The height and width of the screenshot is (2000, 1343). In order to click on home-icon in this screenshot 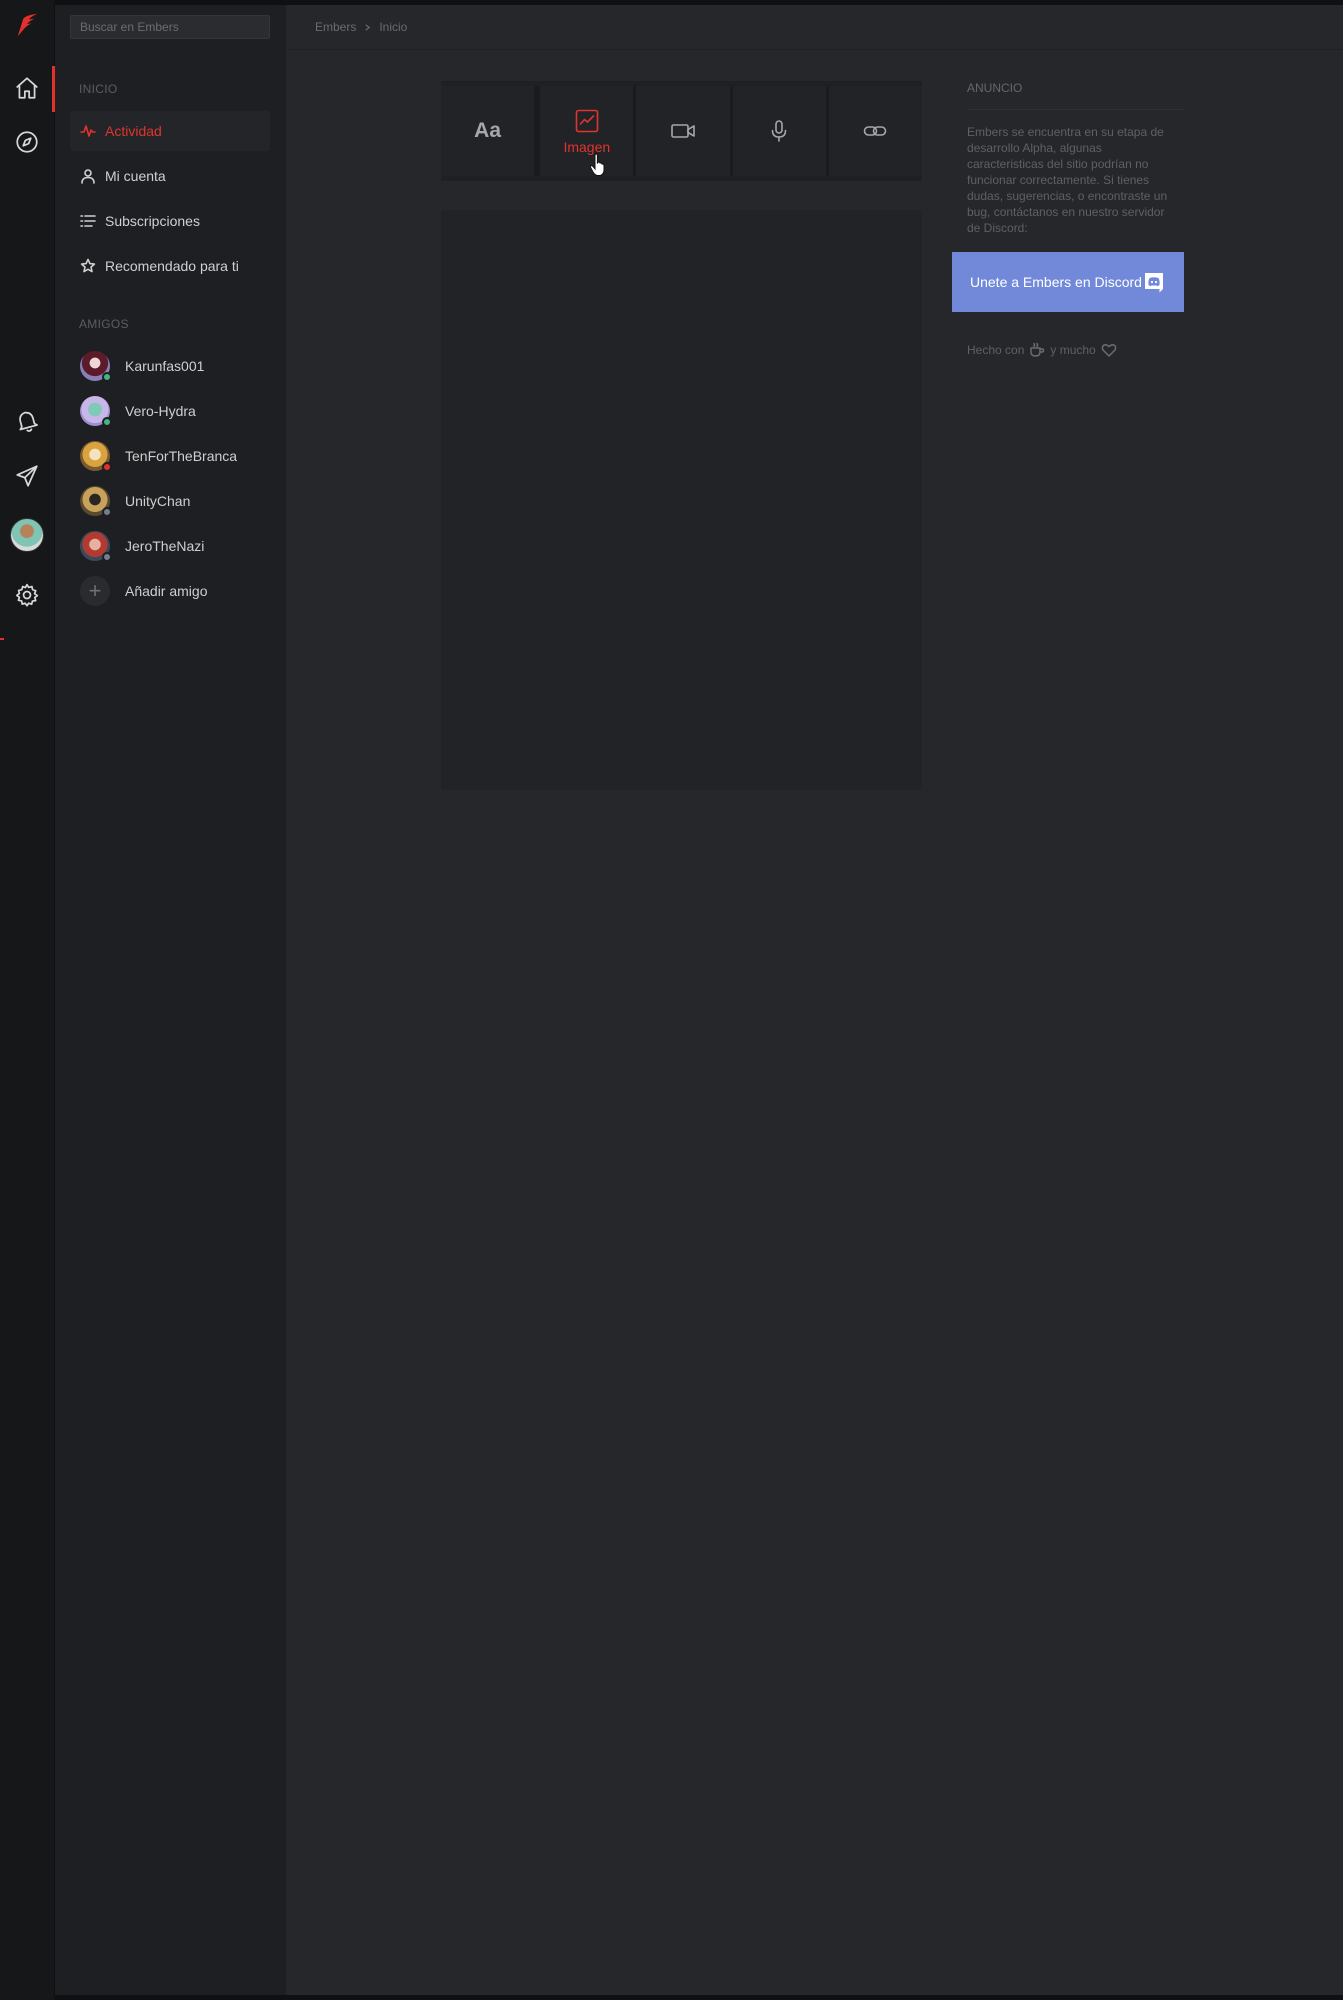, I will do `click(27, 88)`.